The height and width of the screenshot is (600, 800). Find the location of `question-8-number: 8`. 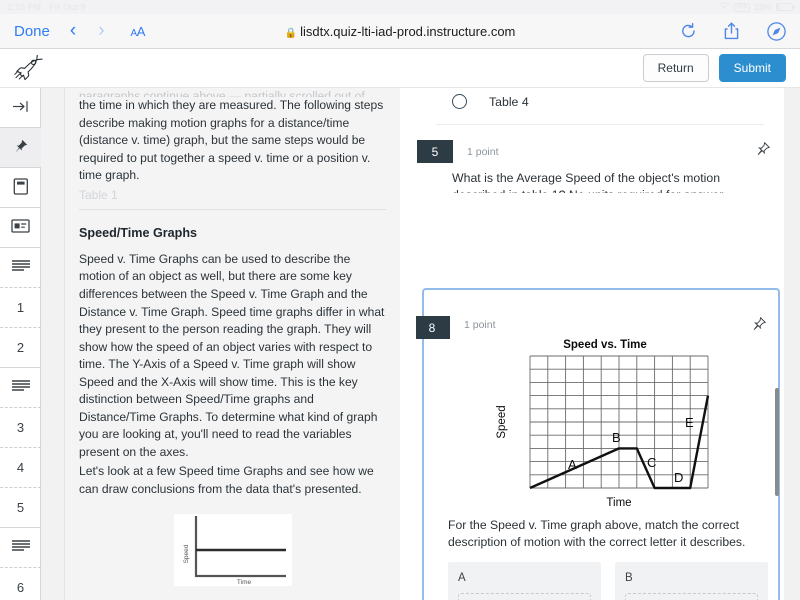

question-8-number: 8 is located at coordinates (433, 327).